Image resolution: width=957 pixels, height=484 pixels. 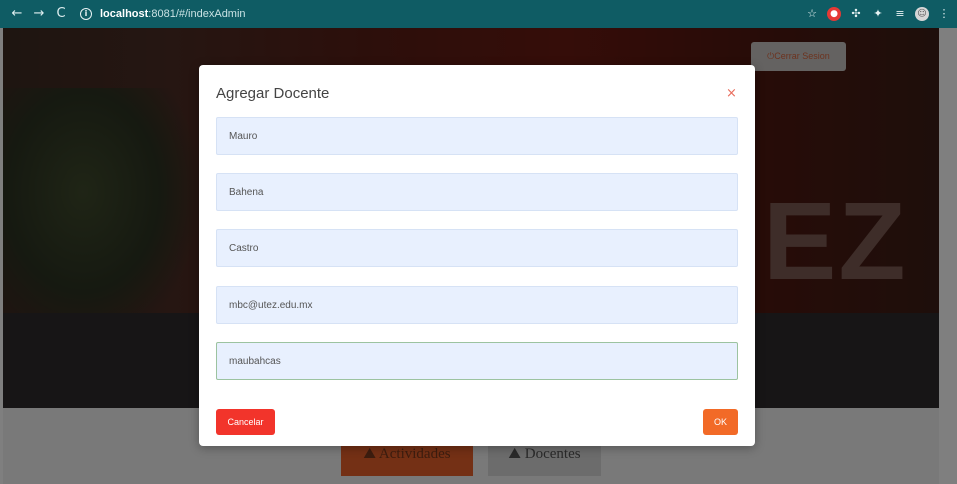 I want to click on back-arrow-icon: ←, so click(x=17, y=14).